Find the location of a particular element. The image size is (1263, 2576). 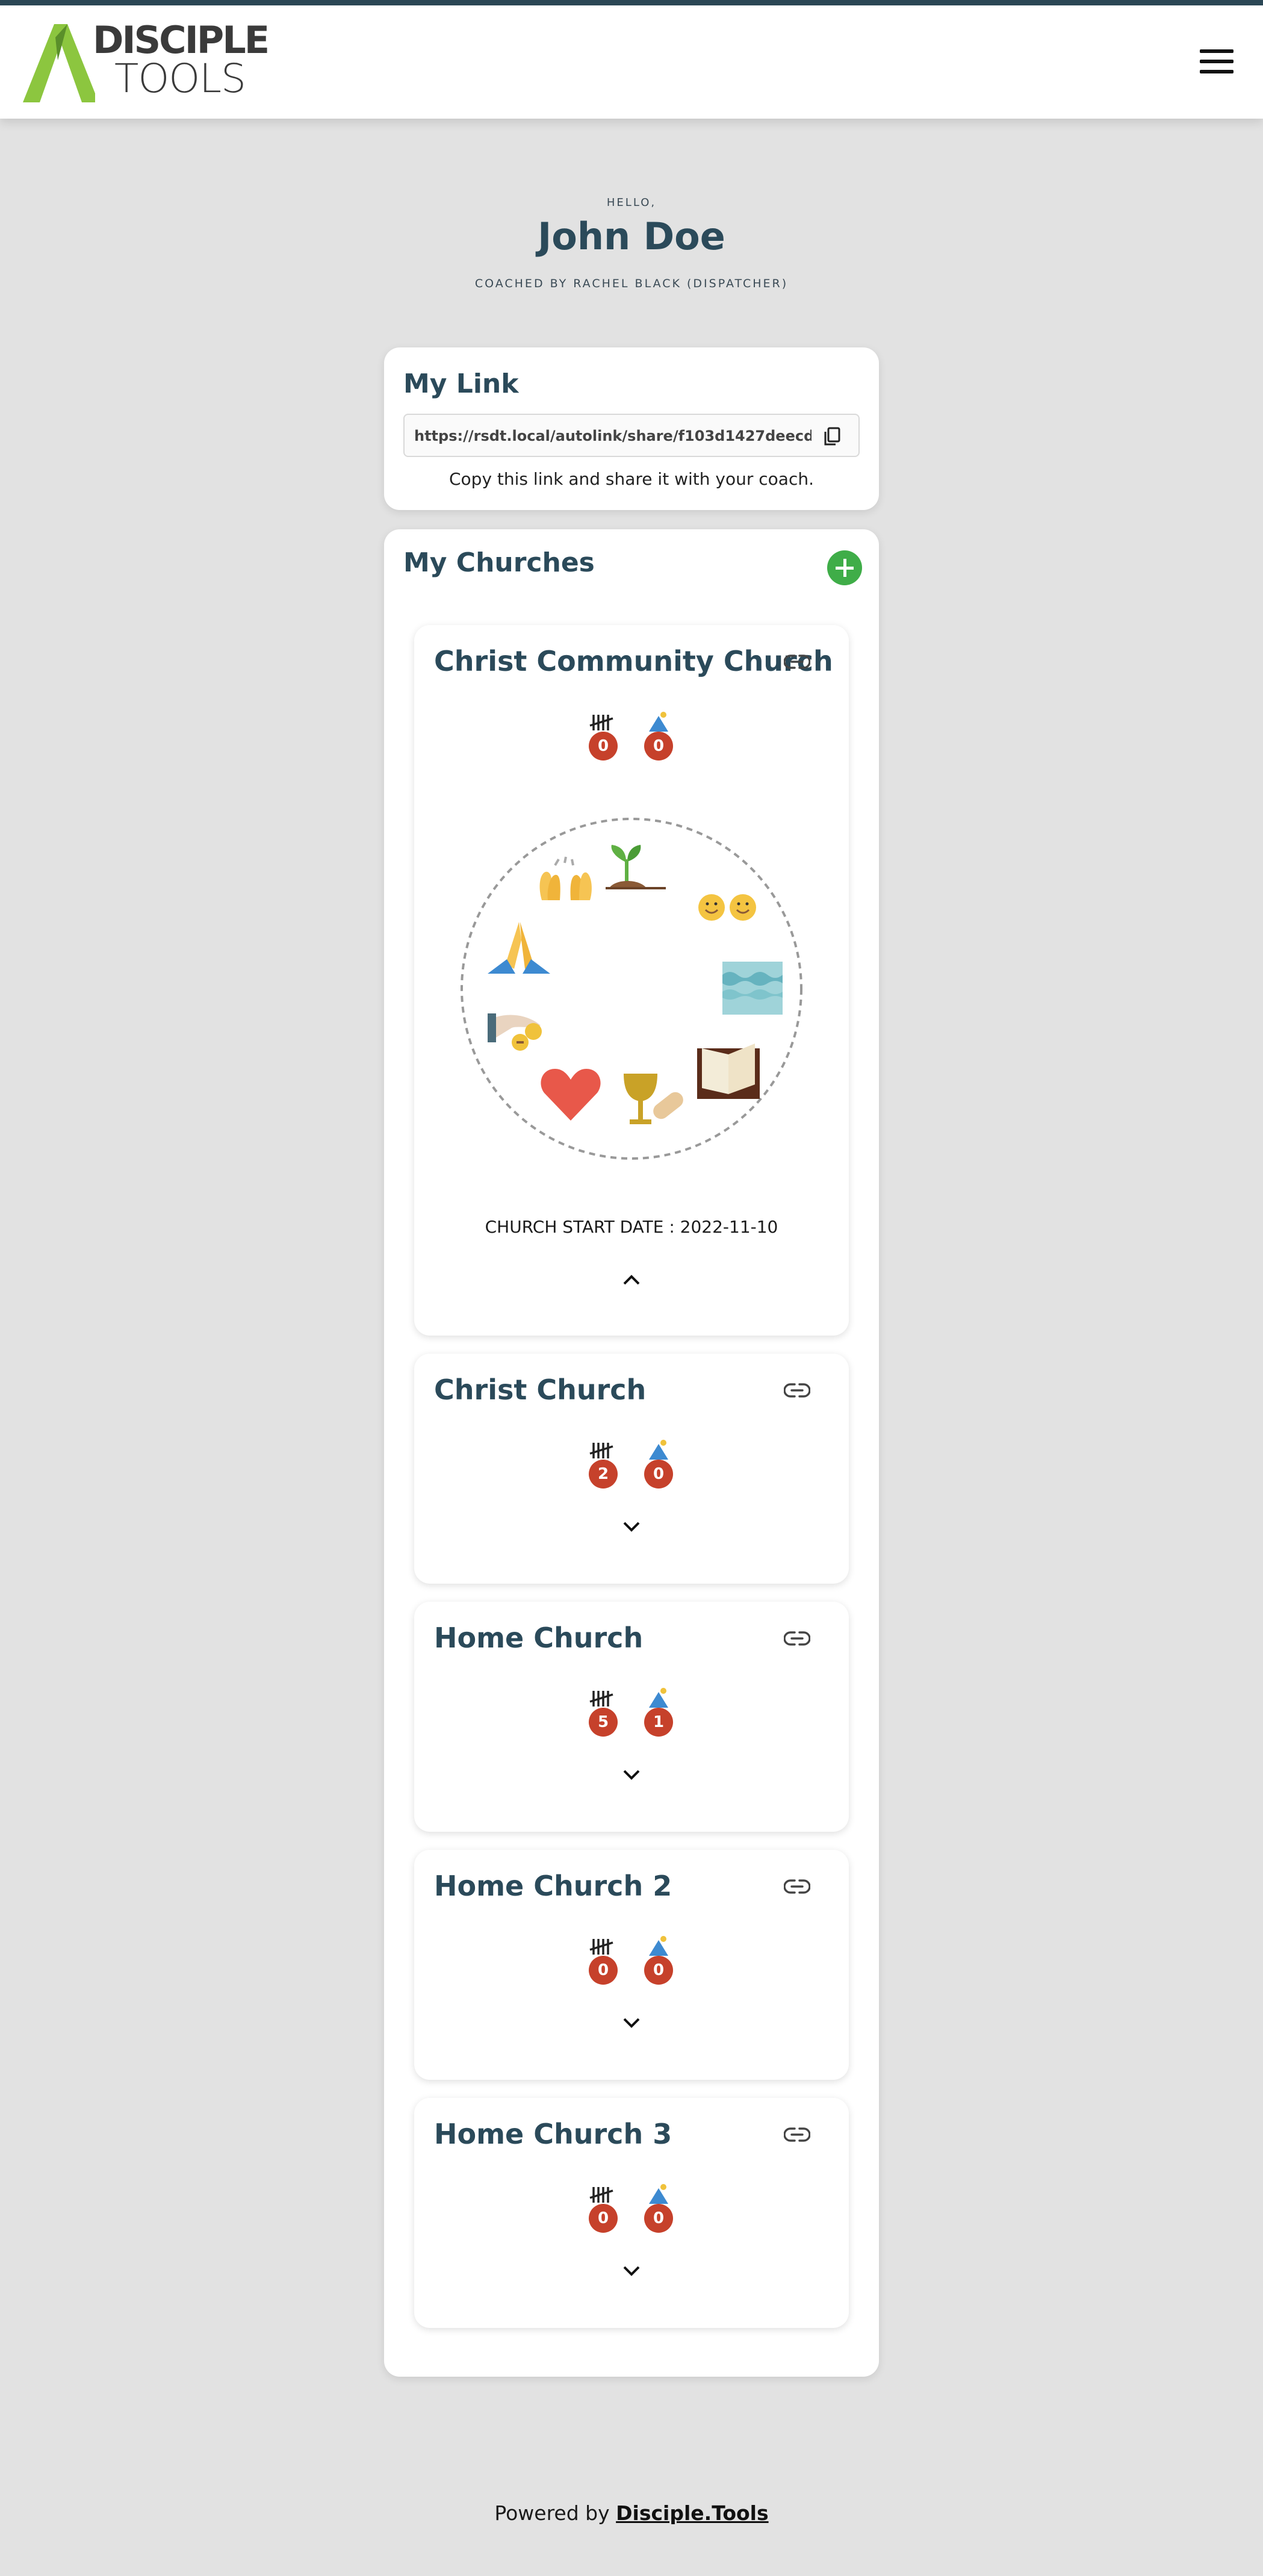

members-count-badge: 2 is located at coordinates (603, 1474).